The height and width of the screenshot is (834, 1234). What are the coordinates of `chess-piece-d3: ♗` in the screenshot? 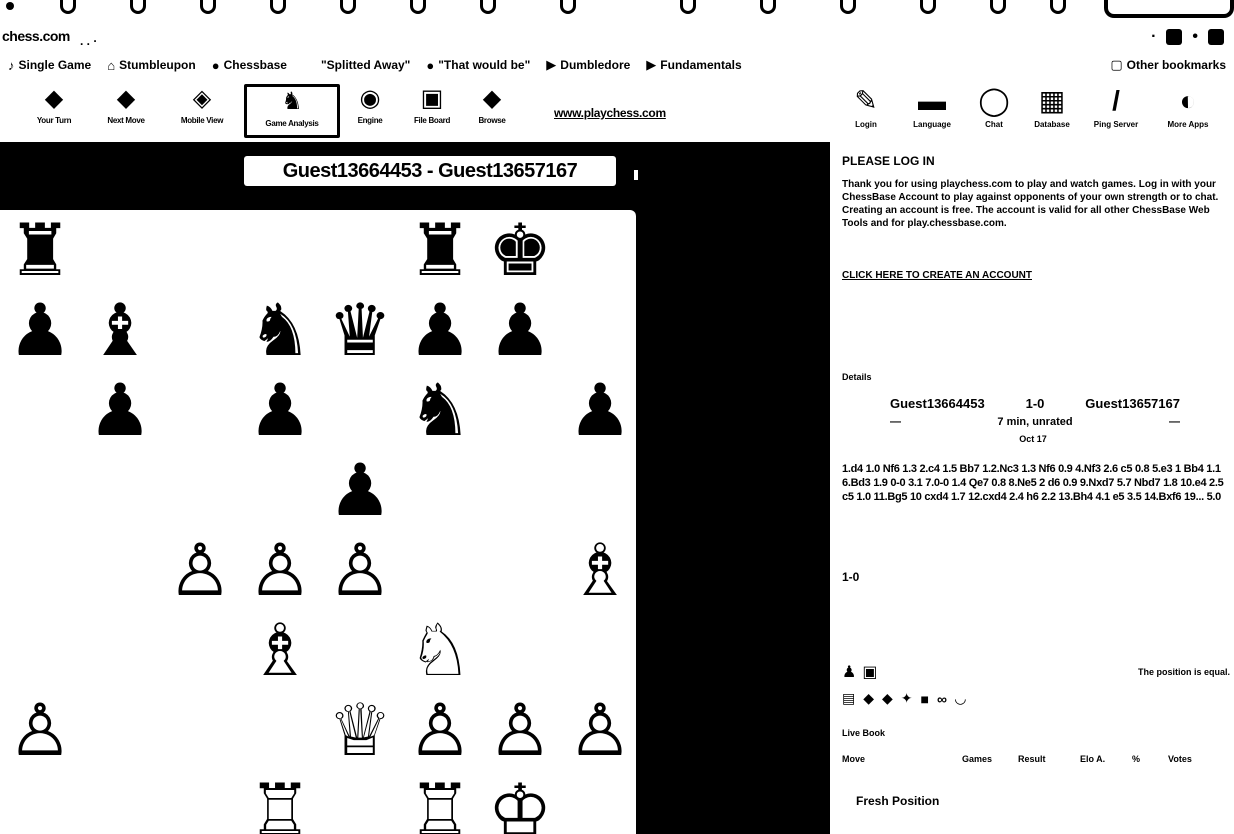 It's located at (280, 650).